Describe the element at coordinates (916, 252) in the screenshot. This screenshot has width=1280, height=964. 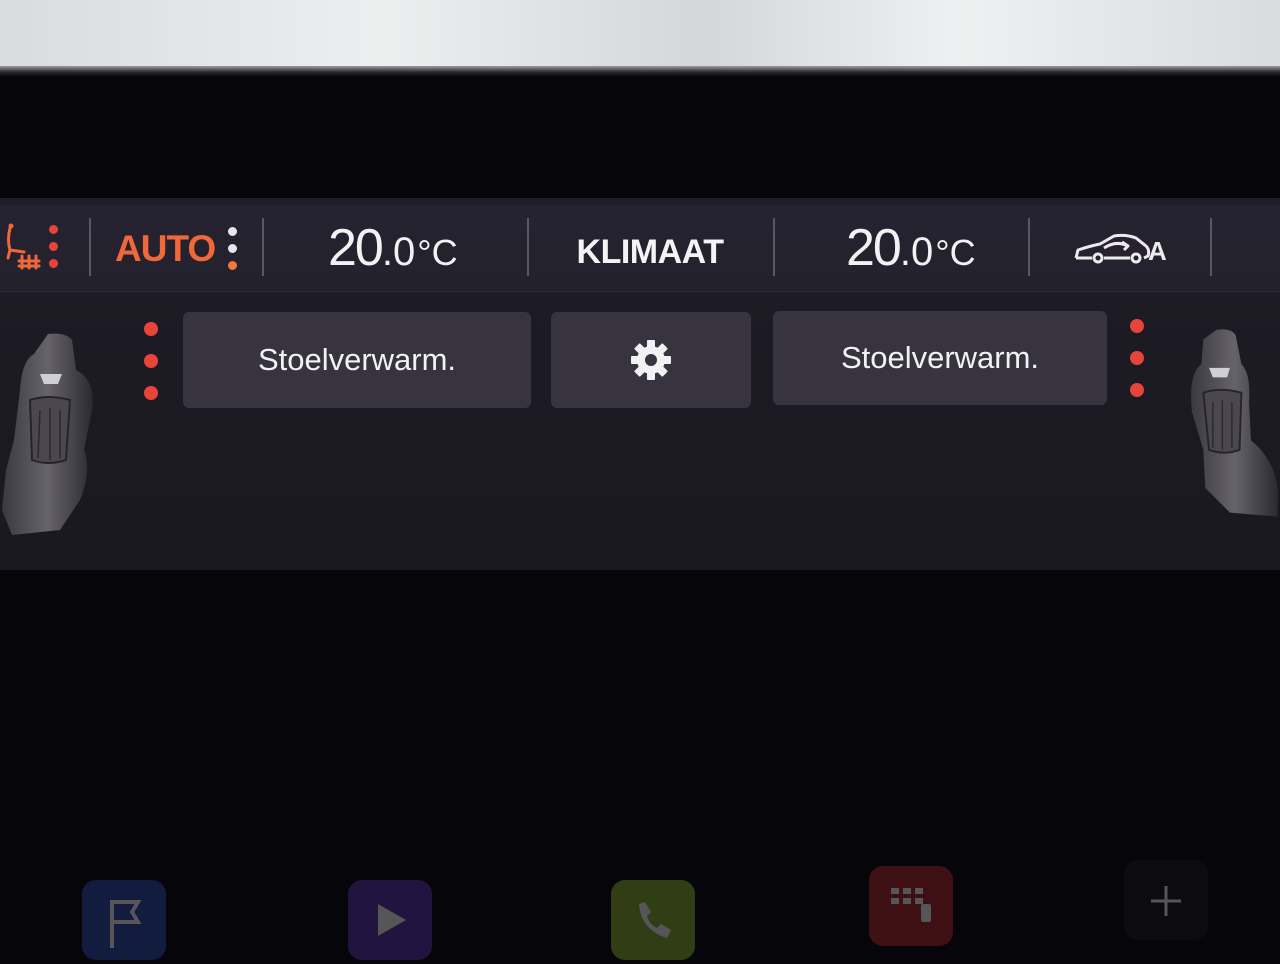
I see `right-temp-decimal: .0` at that location.